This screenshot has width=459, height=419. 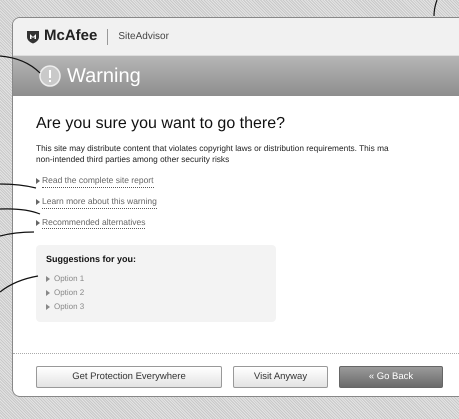 What do you see at coordinates (213, 148) in the screenshot?
I see `message-line: This site may distribute content that violates copyright laws or distribution requirements. This ma` at bounding box center [213, 148].